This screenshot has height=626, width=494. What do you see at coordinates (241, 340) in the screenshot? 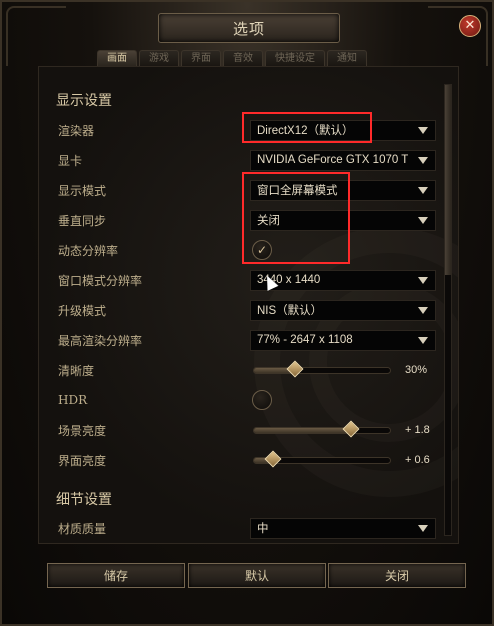
I see `setting-max-render-resolution: 最高渲染分辨率 77% - 2647 x 1108` at bounding box center [241, 340].